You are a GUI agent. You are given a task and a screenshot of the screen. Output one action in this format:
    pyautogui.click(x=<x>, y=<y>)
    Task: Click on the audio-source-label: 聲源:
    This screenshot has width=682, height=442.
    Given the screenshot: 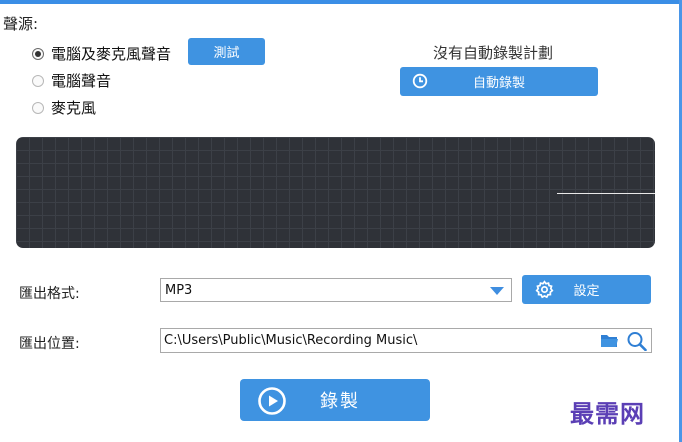 What is the action you would take?
    pyautogui.click(x=21, y=24)
    